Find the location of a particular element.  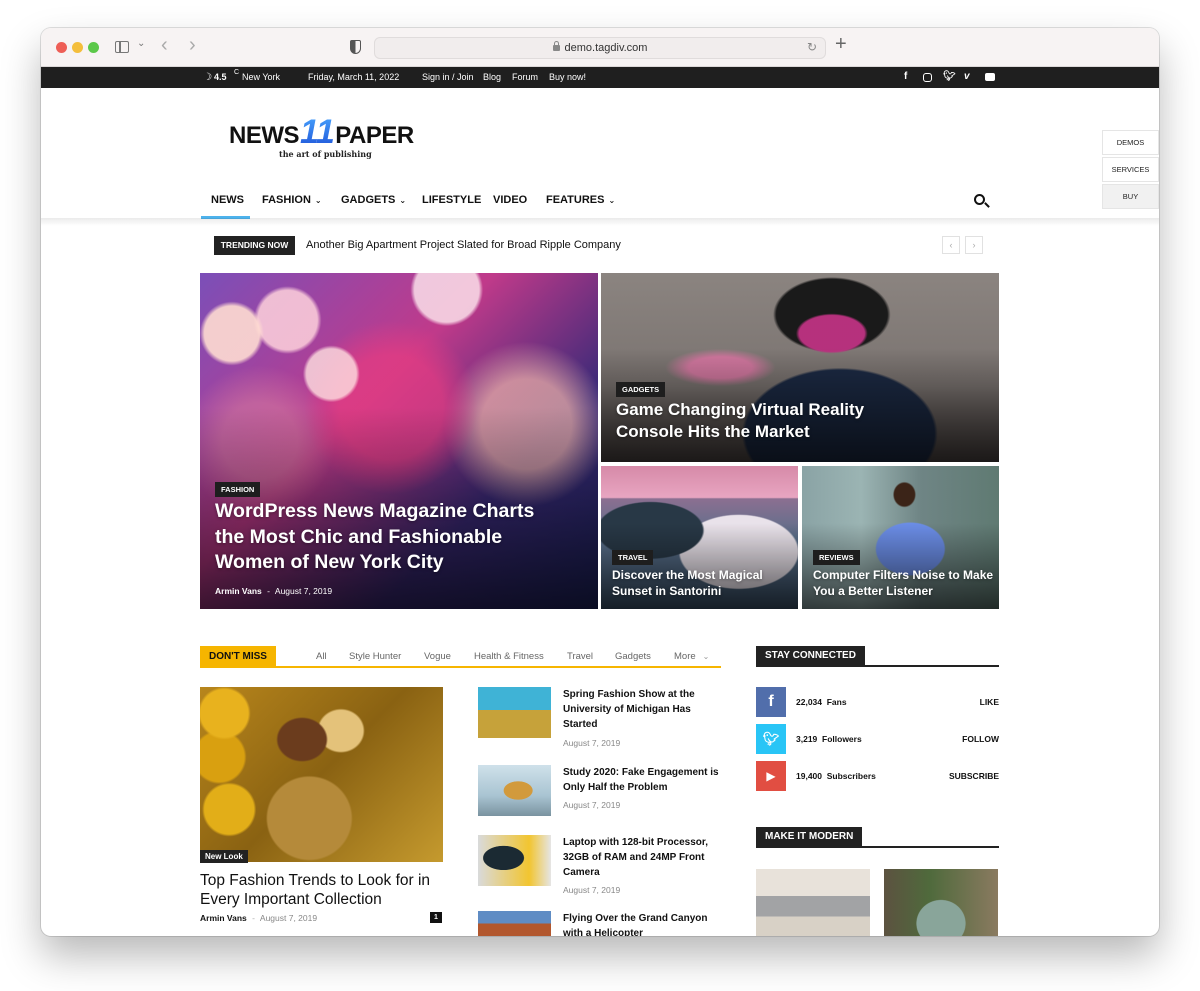

current-date: Friday, March 11, 2022 is located at coordinates (354, 77).